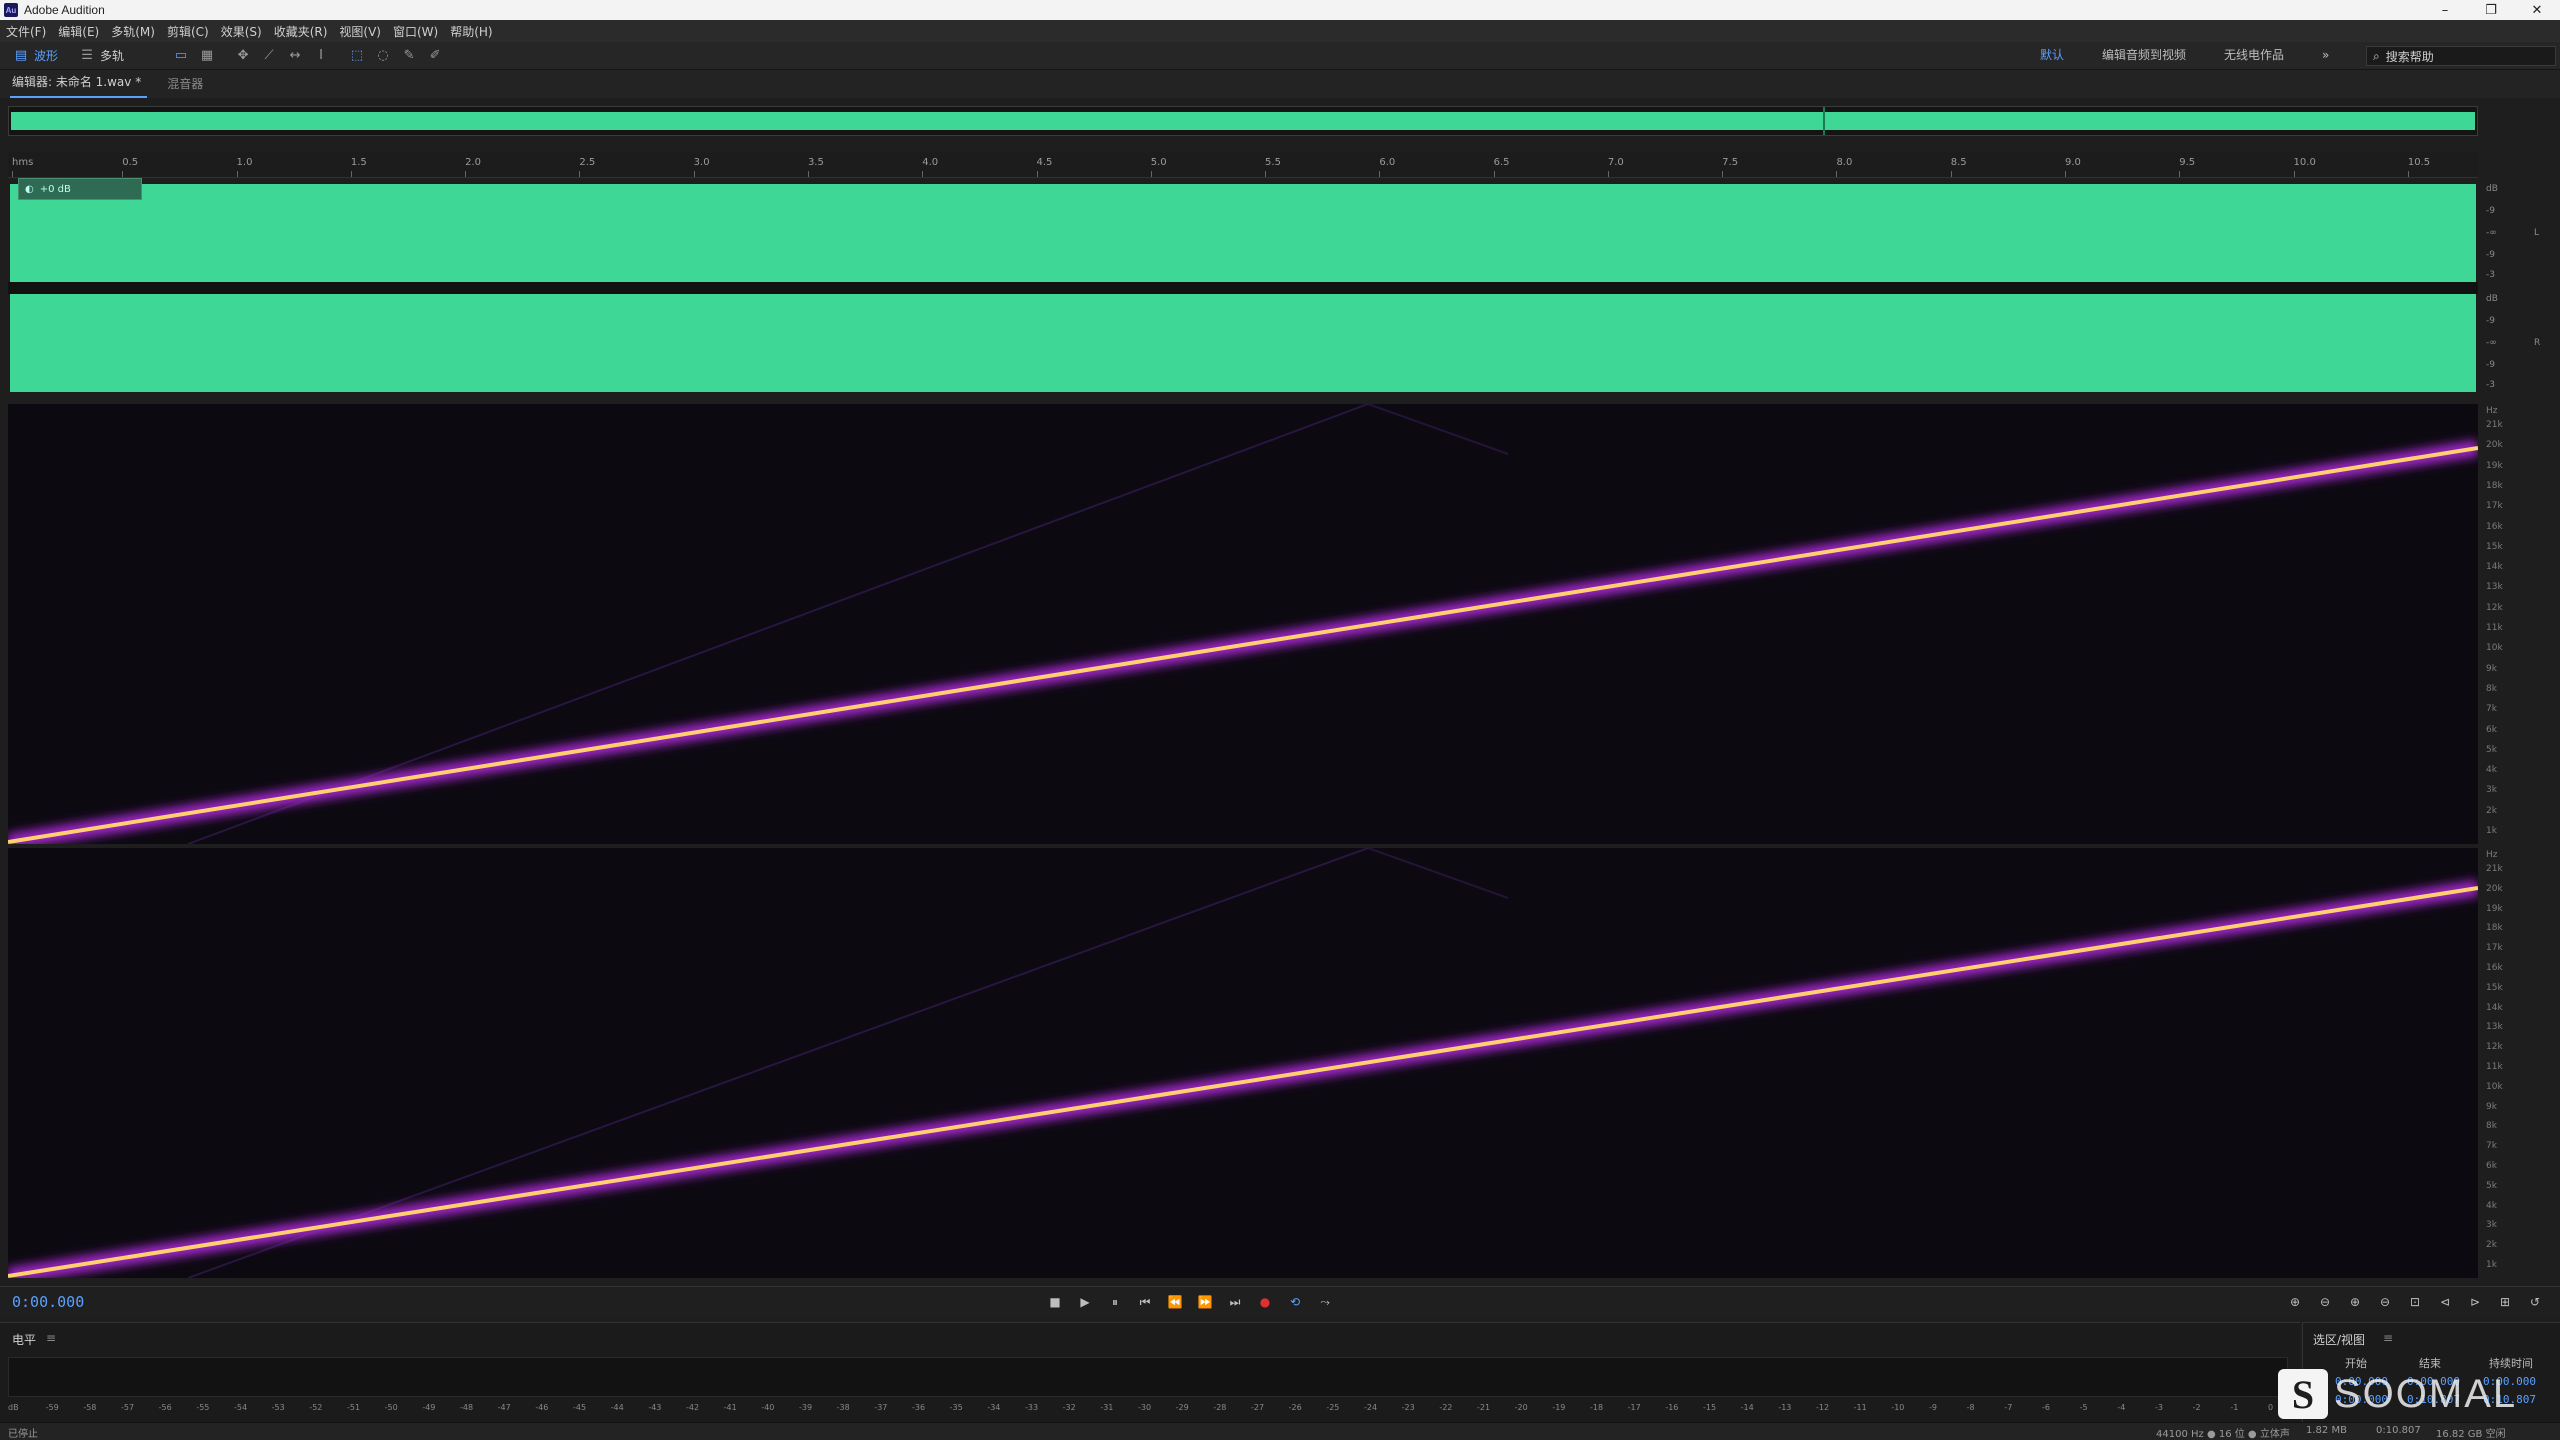 The height and width of the screenshot is (1440, 2560). What do you see at coordinates (357, 56) in the screenshot?
I see `marquee-tool-icon: ⬚` at bounding box center [357, 56].